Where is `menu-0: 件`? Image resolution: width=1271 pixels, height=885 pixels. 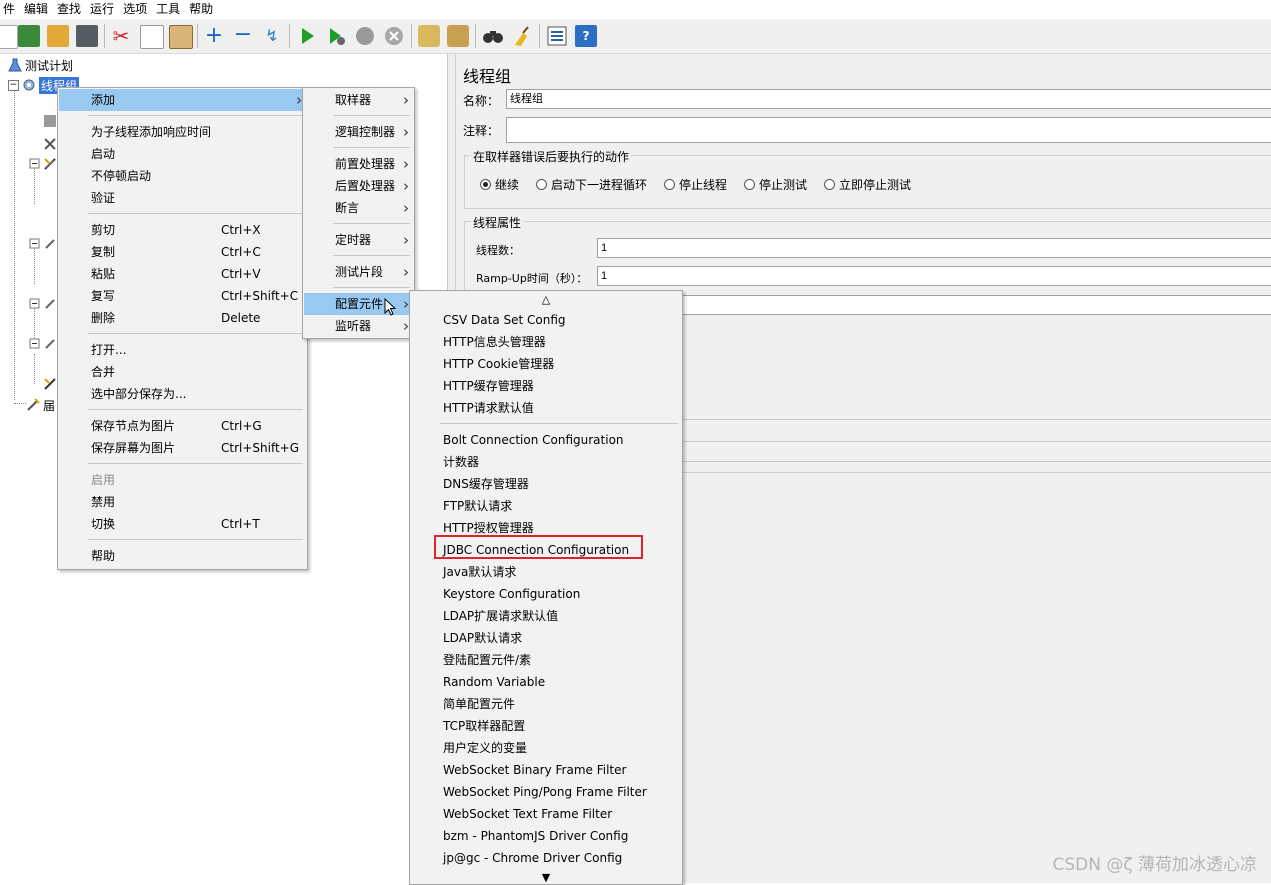 menu-0: 件 is located at coordinates (9, 9).